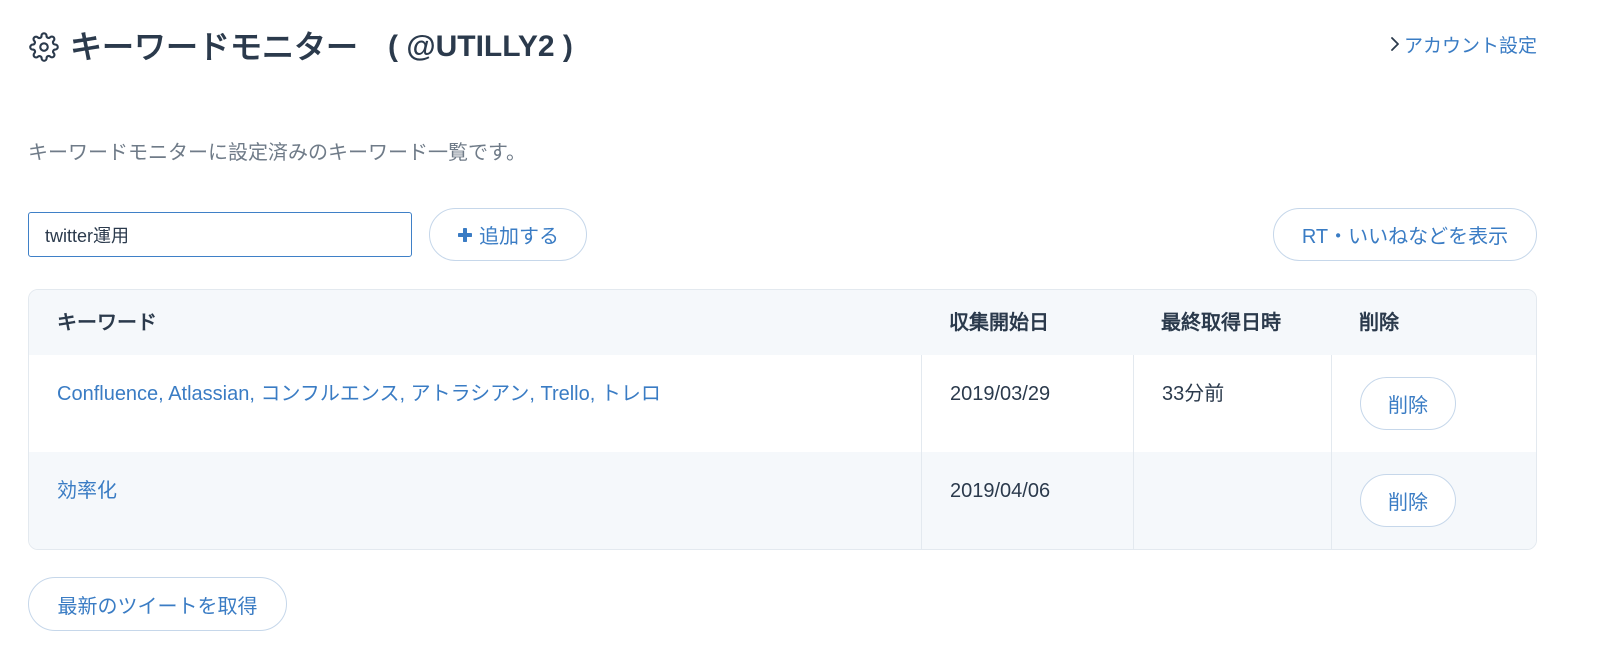 The height and width of the screenshot is (663, 1600). What do you see at coordinates (1395, 44) in the screenshot?
I see `chevron-right-icon` at bounding box center [1395, 44].